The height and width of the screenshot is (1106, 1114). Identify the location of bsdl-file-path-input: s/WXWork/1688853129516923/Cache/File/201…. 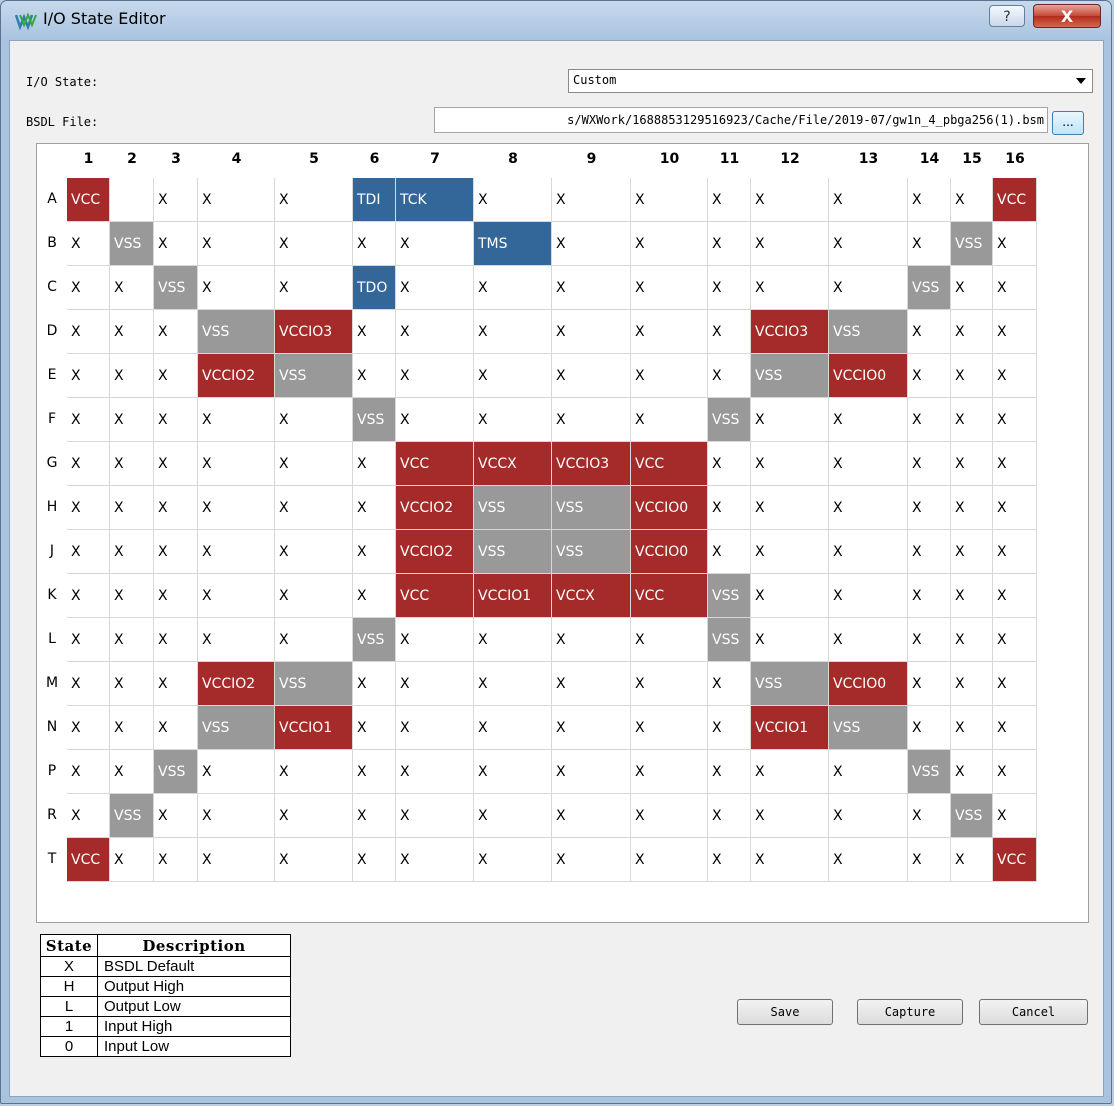
(741, 120).